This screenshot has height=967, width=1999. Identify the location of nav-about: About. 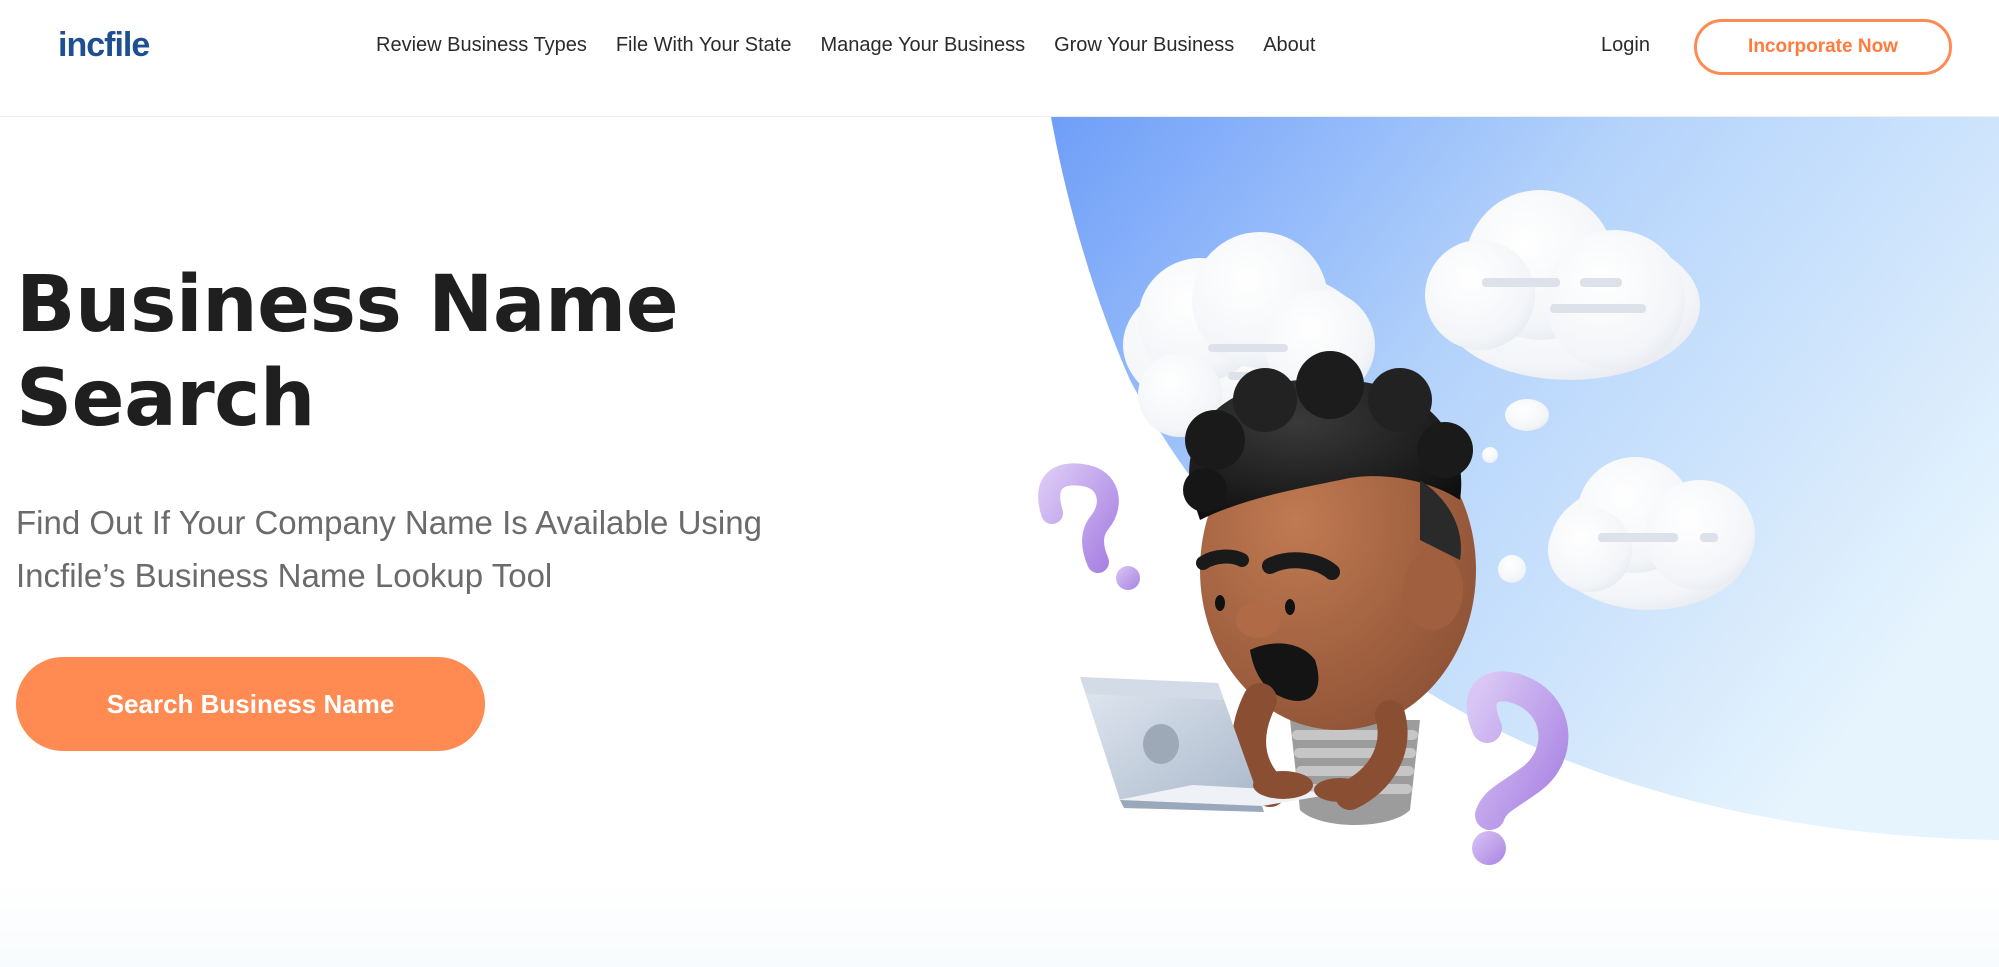
(1289, 45).